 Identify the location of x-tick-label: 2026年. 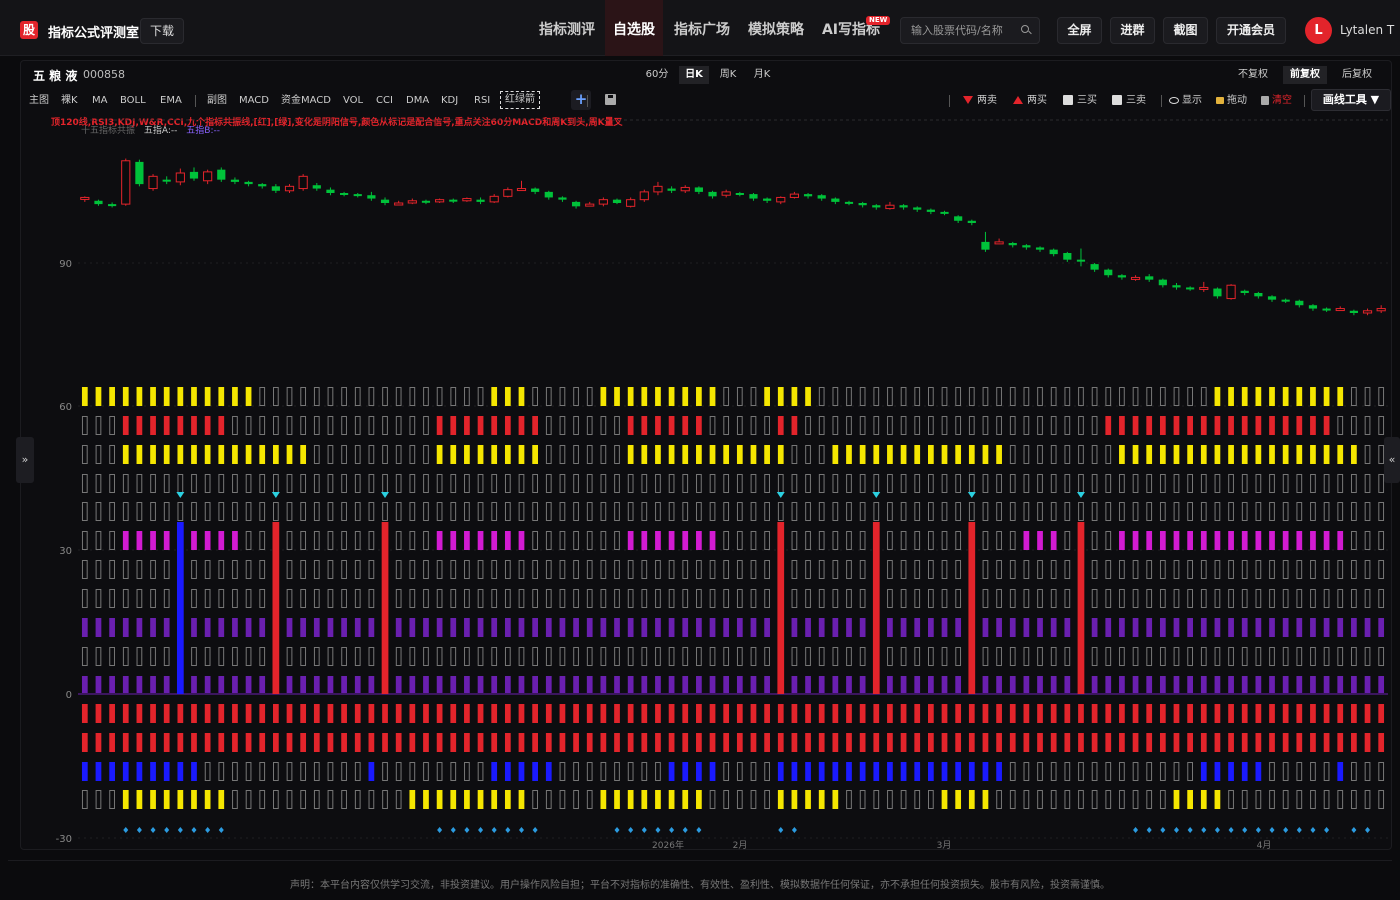
(668, 845).